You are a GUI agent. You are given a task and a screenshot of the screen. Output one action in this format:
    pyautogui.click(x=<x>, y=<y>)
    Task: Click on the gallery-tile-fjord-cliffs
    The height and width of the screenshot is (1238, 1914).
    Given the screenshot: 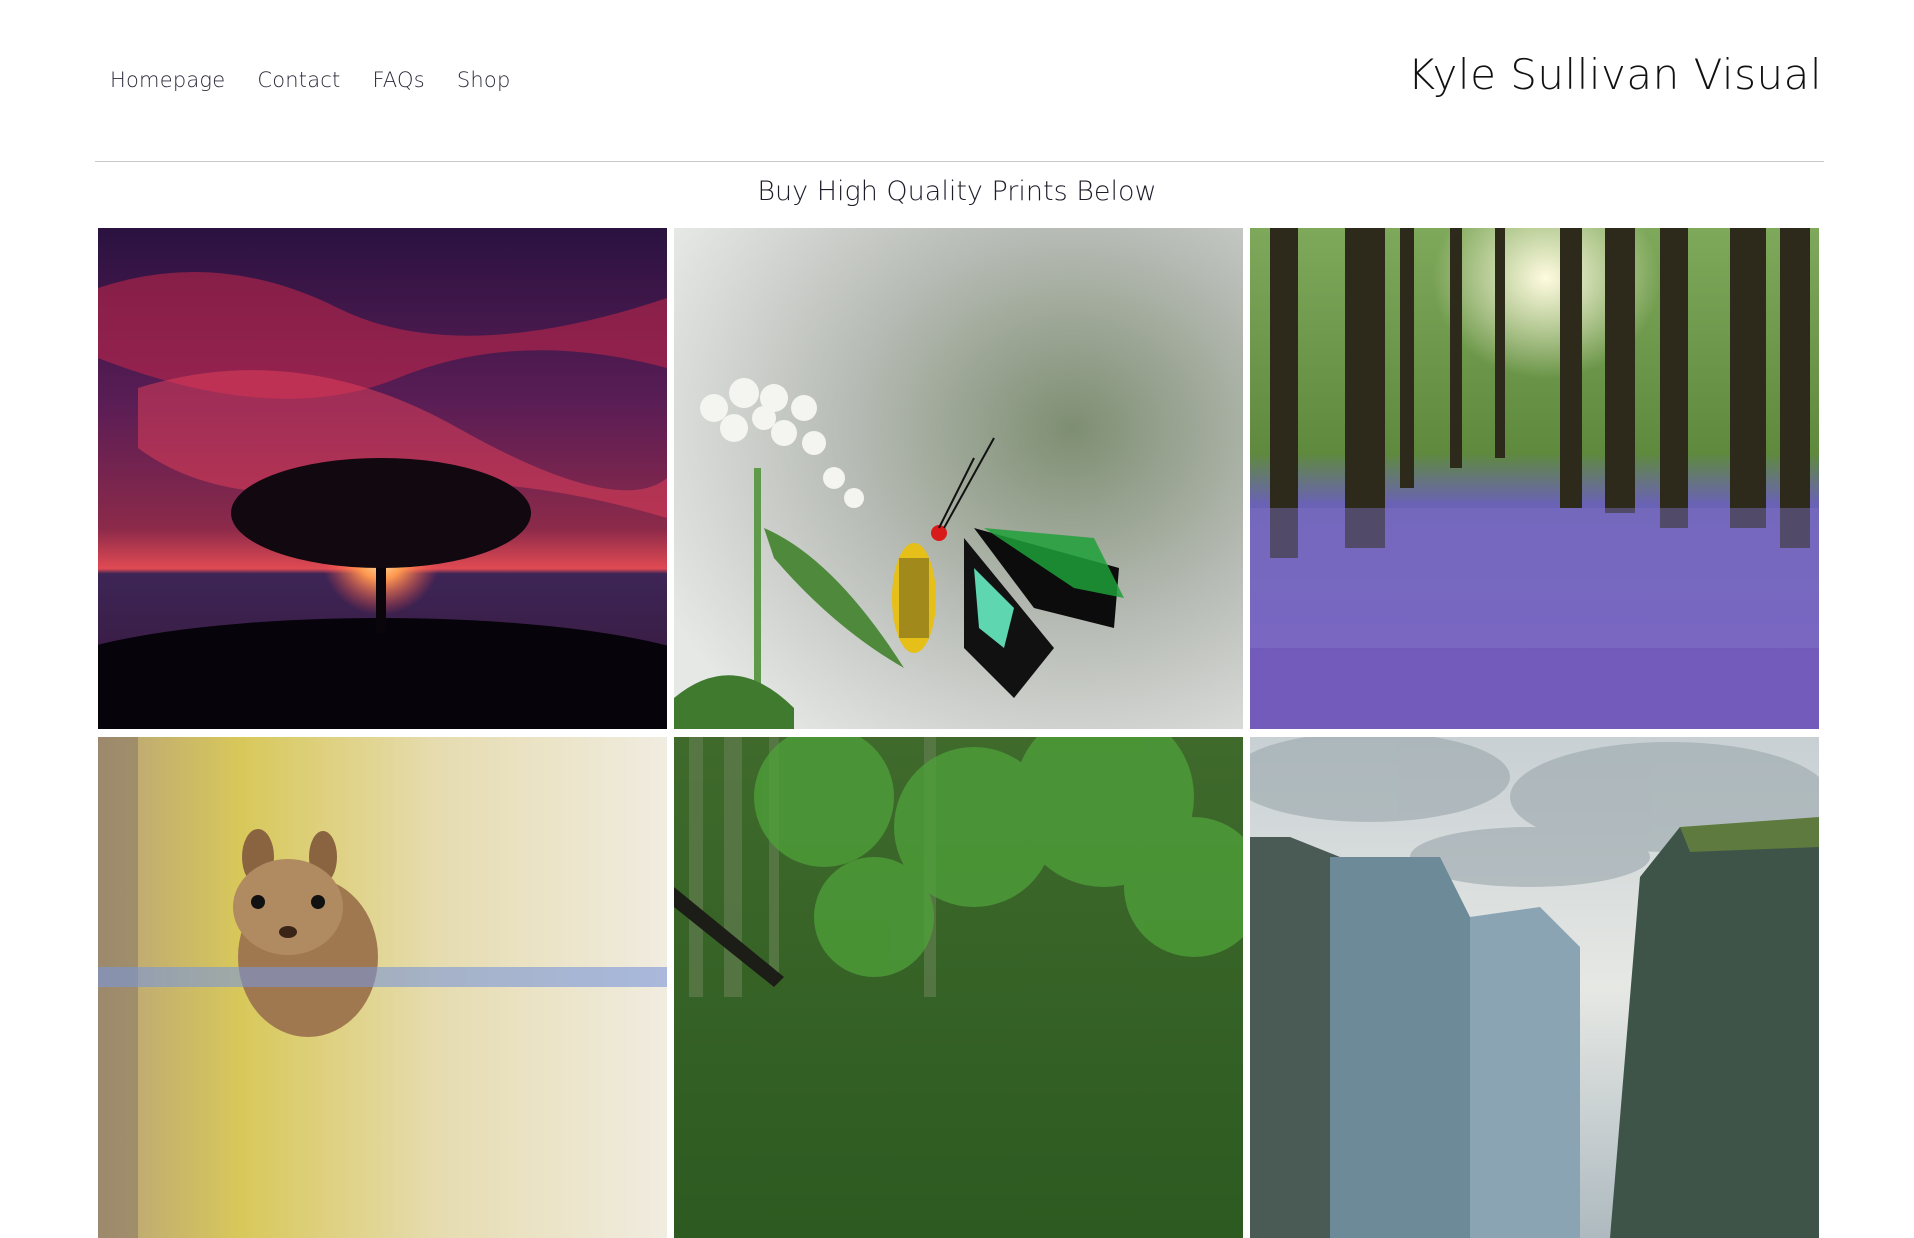 What is the action you would take?
    pyautogui.click(x=1534, y=987)
    